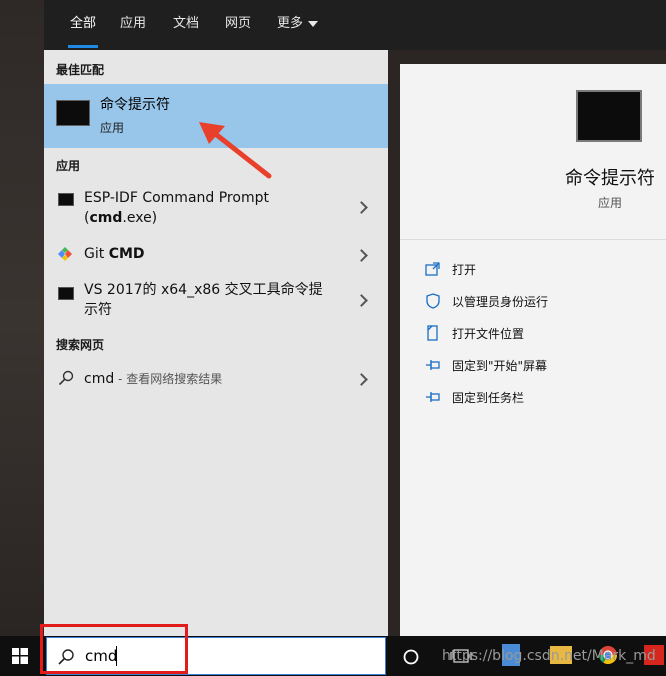 The width and height of the screenshot is (666, 676). I want to click on action-open-file-location: 打开文件位置, so click(537, 334).